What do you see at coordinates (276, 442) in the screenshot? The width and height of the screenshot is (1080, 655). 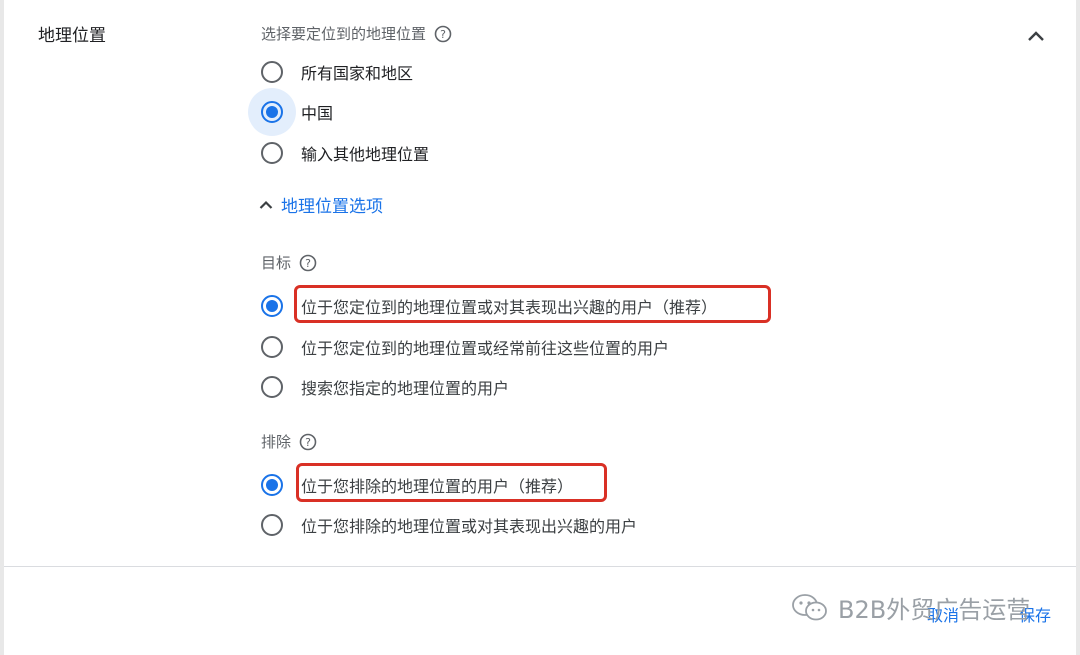 I see `exclude-subtitle: 排除` at bounding box center [276, 442].